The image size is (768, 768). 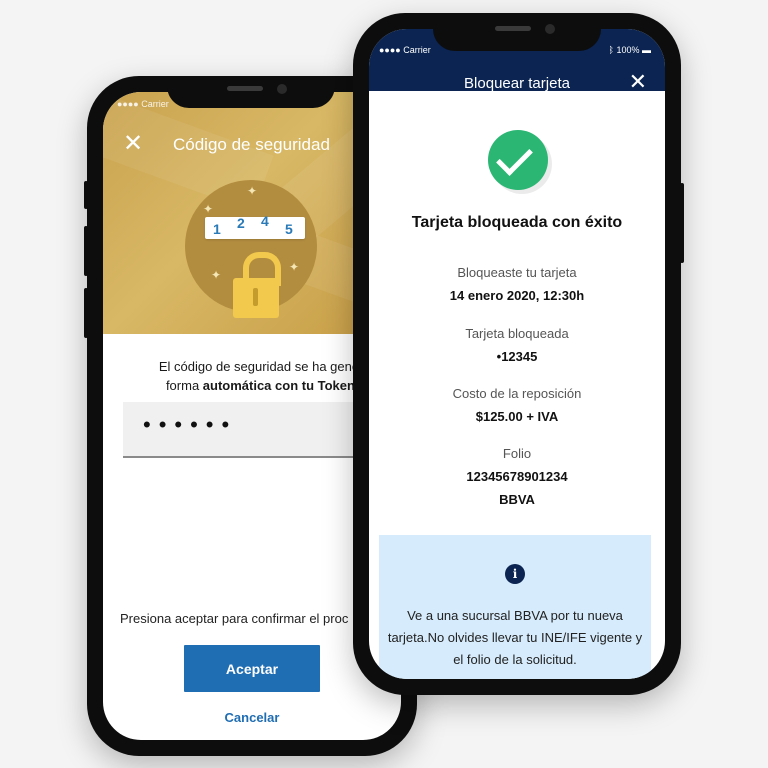 What do you see at coordinates (241, 223) in the screenshot?
I see `code-digit: 2` at bounding box center [241, 223].